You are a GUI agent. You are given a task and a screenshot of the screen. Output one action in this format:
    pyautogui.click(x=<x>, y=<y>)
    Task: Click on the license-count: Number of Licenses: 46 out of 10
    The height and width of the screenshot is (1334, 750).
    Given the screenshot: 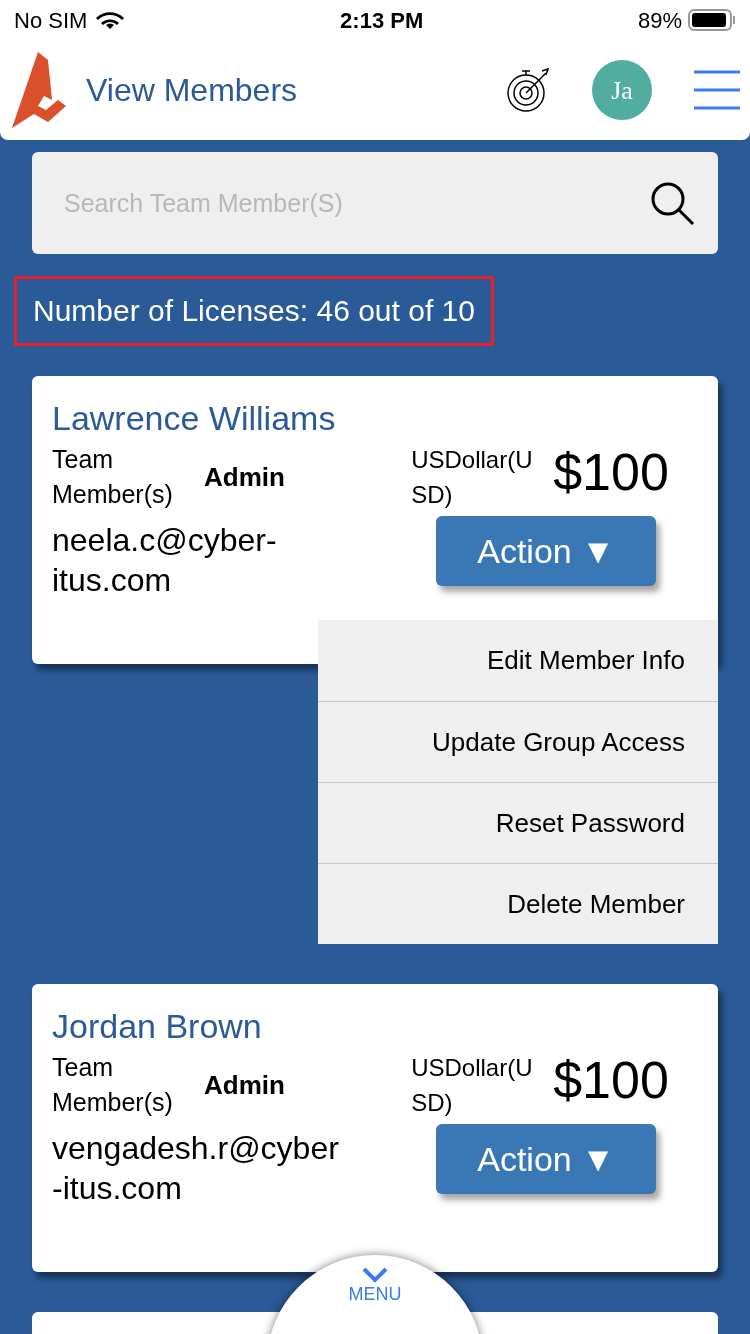 What is the action you would take?
    pyautogui.click(x=254, y=311)
    